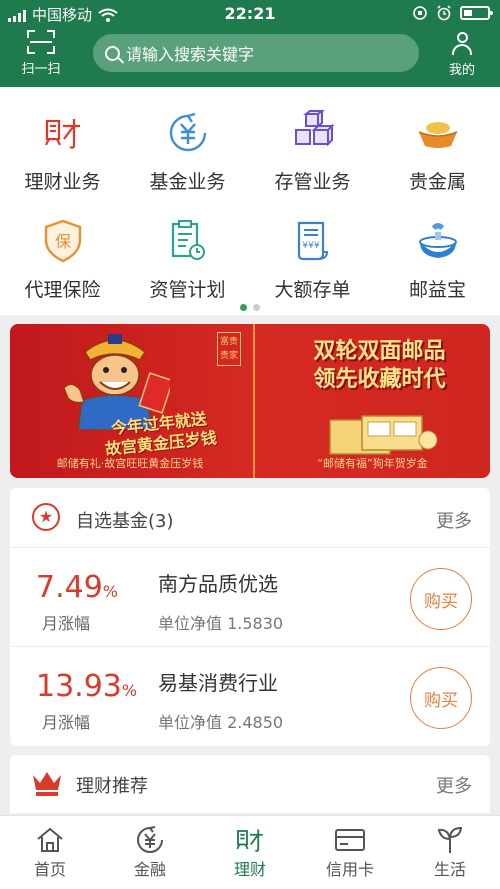  What do you see at coordinates (62, 182) in the screenshot?
I see `service-label: 理财业务` at bounding box center [62, 182].